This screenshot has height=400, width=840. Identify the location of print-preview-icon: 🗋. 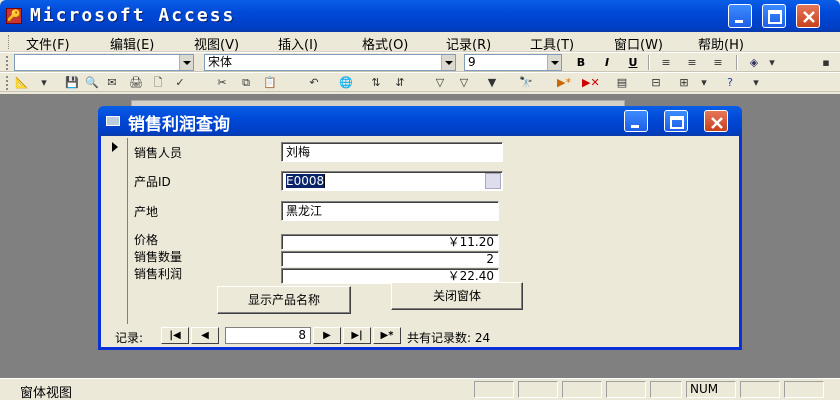
(158, 82).